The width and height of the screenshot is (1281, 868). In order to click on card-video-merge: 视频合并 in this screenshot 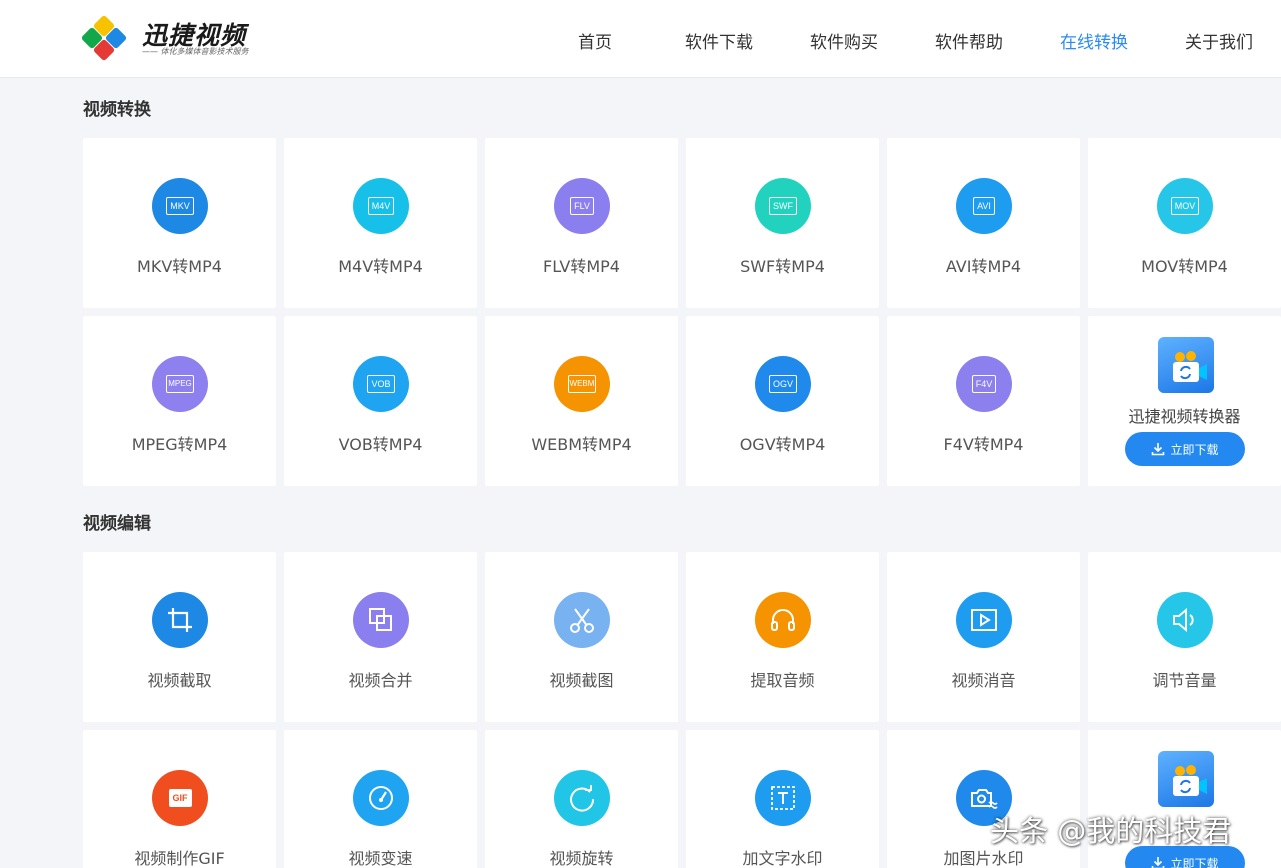, I will do `click(380, 637)`.